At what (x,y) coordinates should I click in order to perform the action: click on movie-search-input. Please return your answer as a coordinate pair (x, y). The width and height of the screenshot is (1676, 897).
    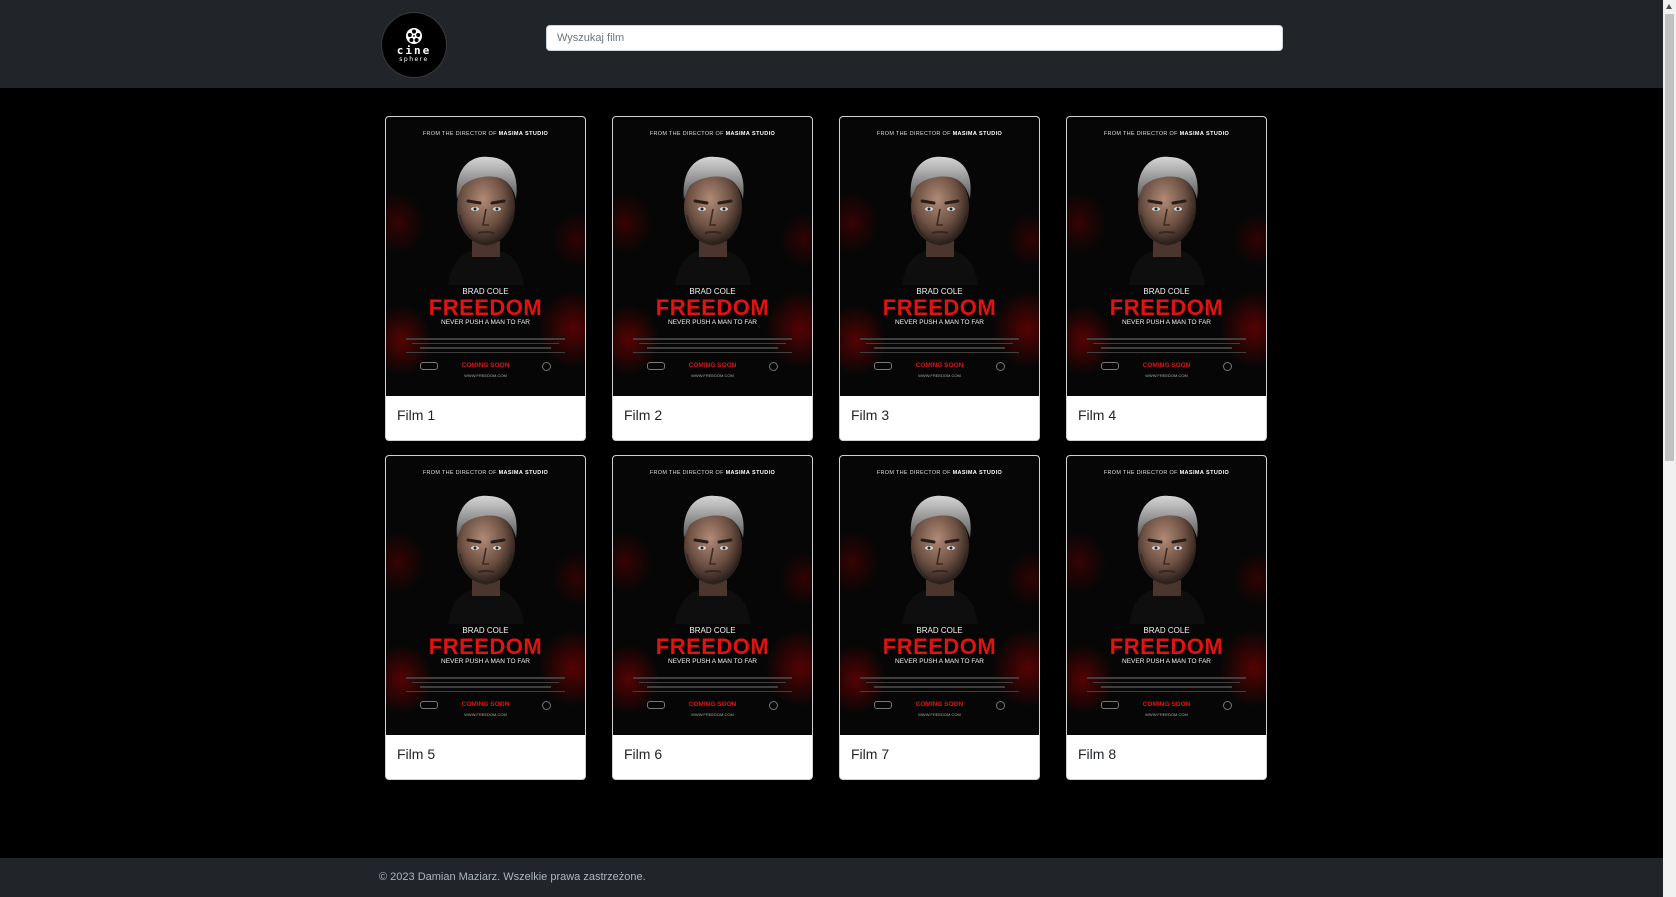
    Looking at the image, I should click on (914, 38).